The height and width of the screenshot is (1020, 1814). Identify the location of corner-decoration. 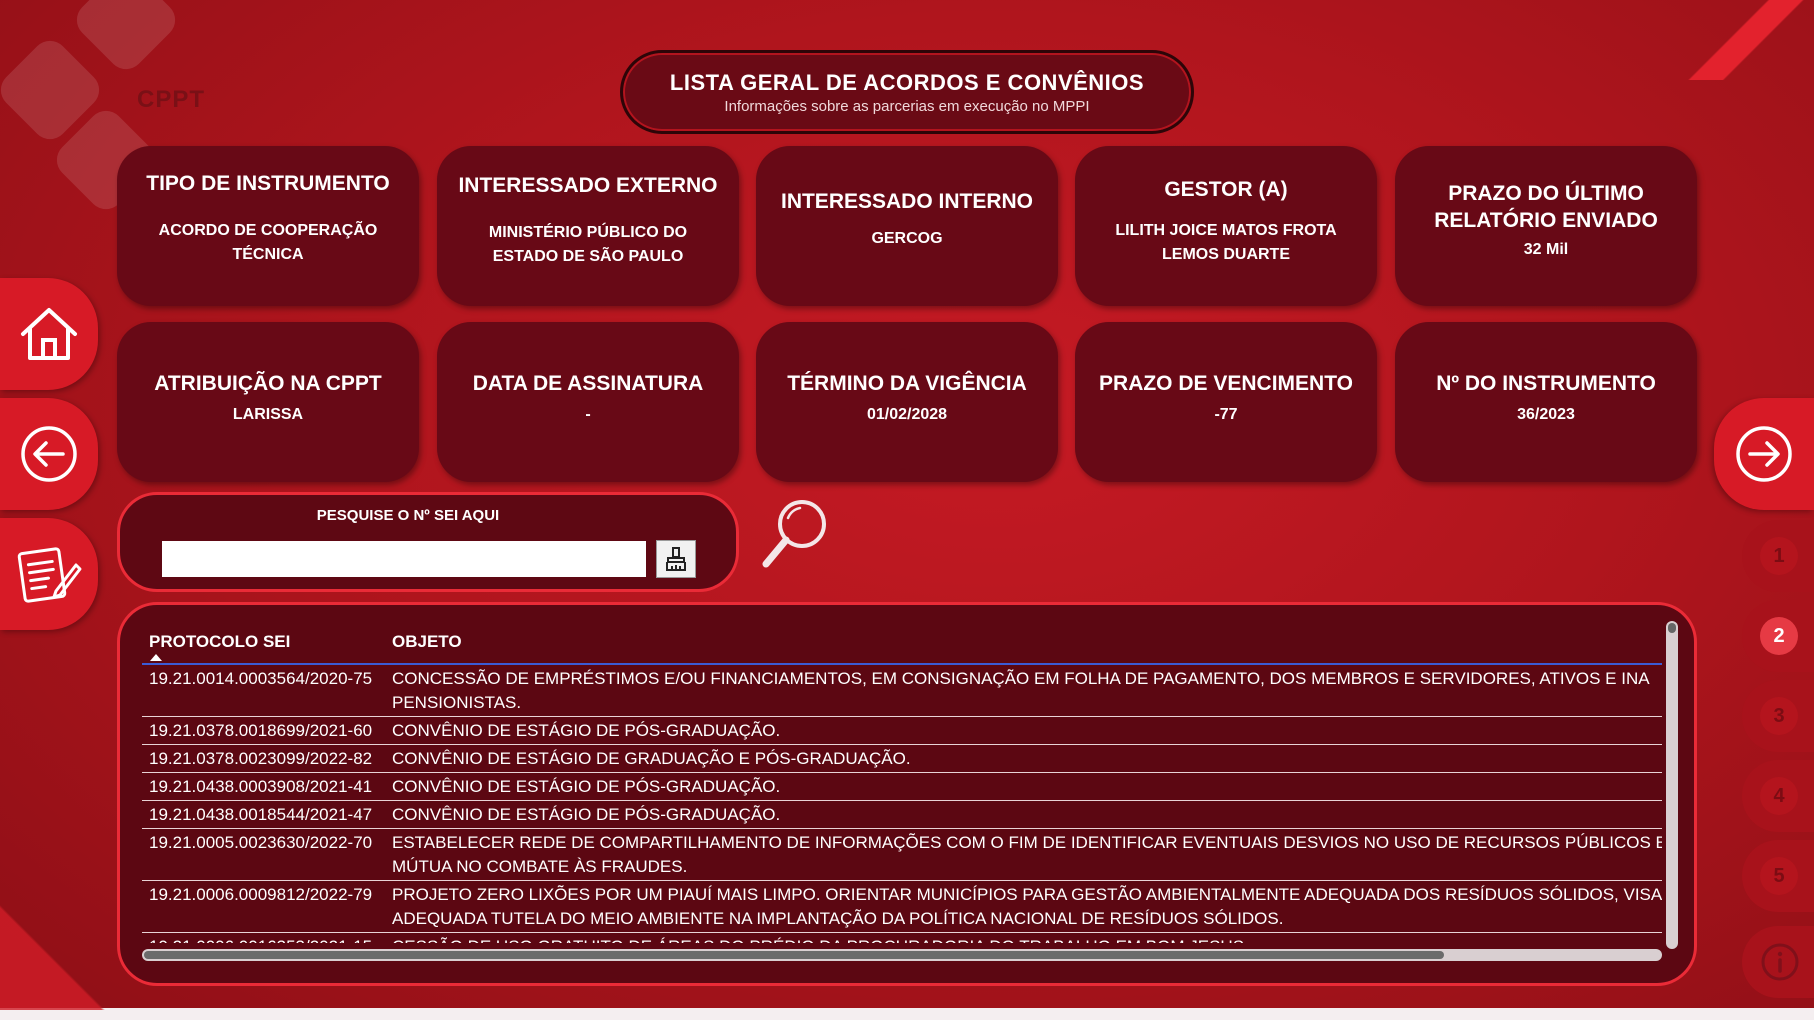
(1739, 40).